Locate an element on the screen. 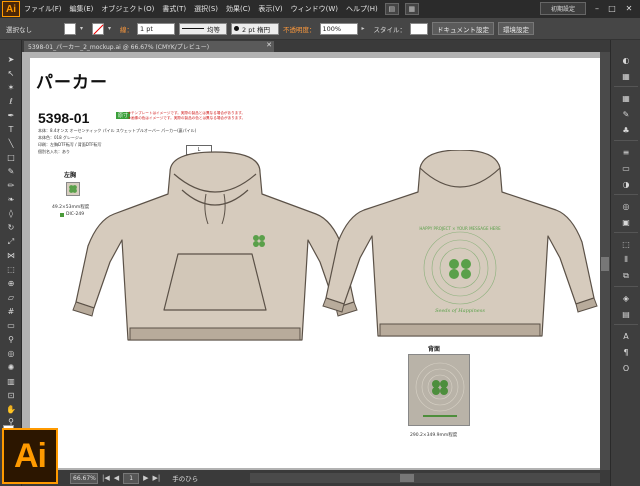  appearance-panel-icon: ◎ is located at coordinates (626, 206).